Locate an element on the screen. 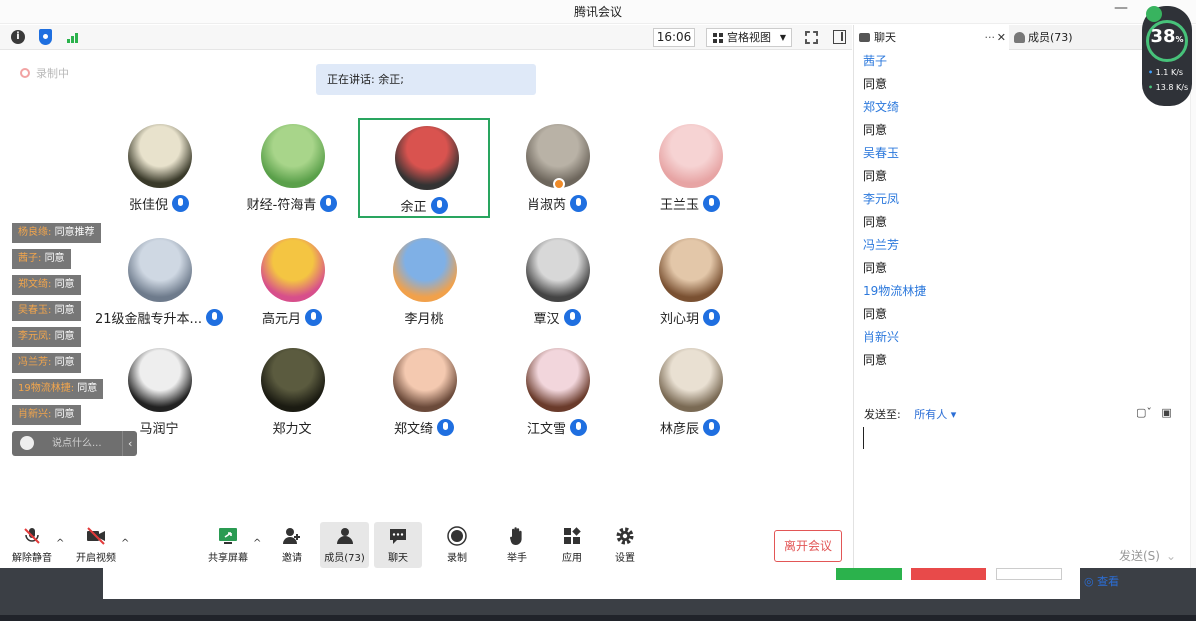 The image size is (1196, 621). participant-tile: 刘心玥 is located at coordinates (690, 282).